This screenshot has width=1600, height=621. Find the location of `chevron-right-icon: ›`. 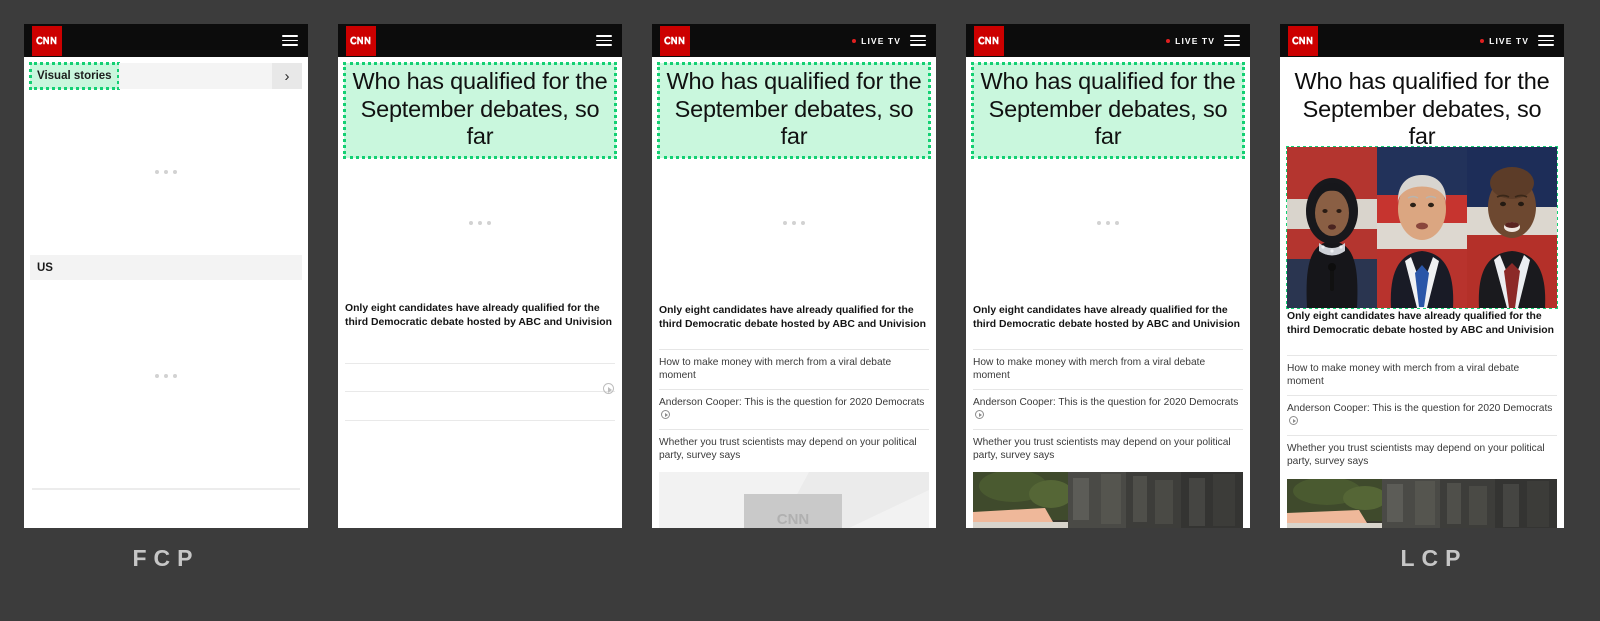

chevron-right-icon: › is located at coordinates (287, 76).